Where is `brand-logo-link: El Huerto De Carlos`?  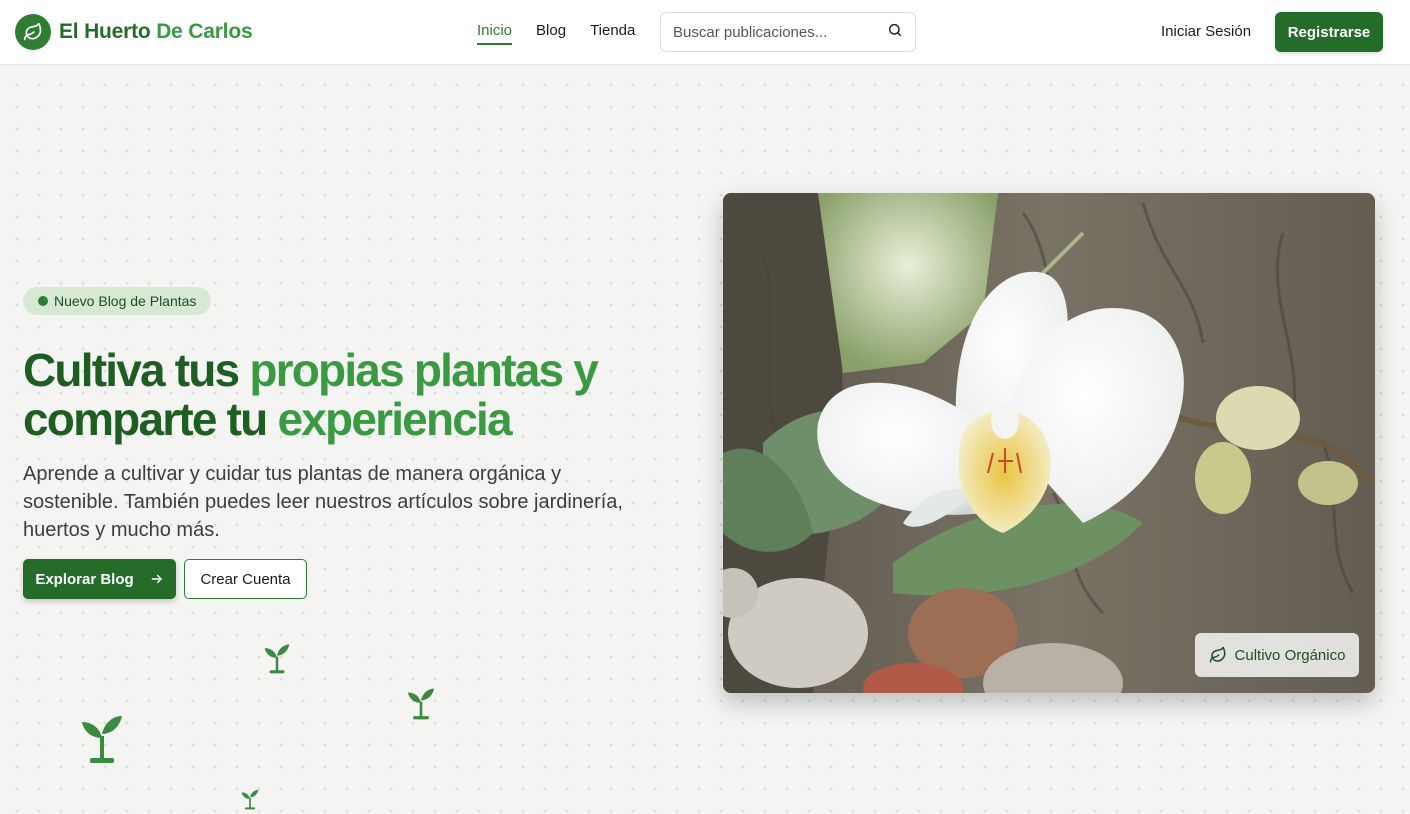 brand-logo-link: El Huerto De Carlos is located at coordinates (134, 32).